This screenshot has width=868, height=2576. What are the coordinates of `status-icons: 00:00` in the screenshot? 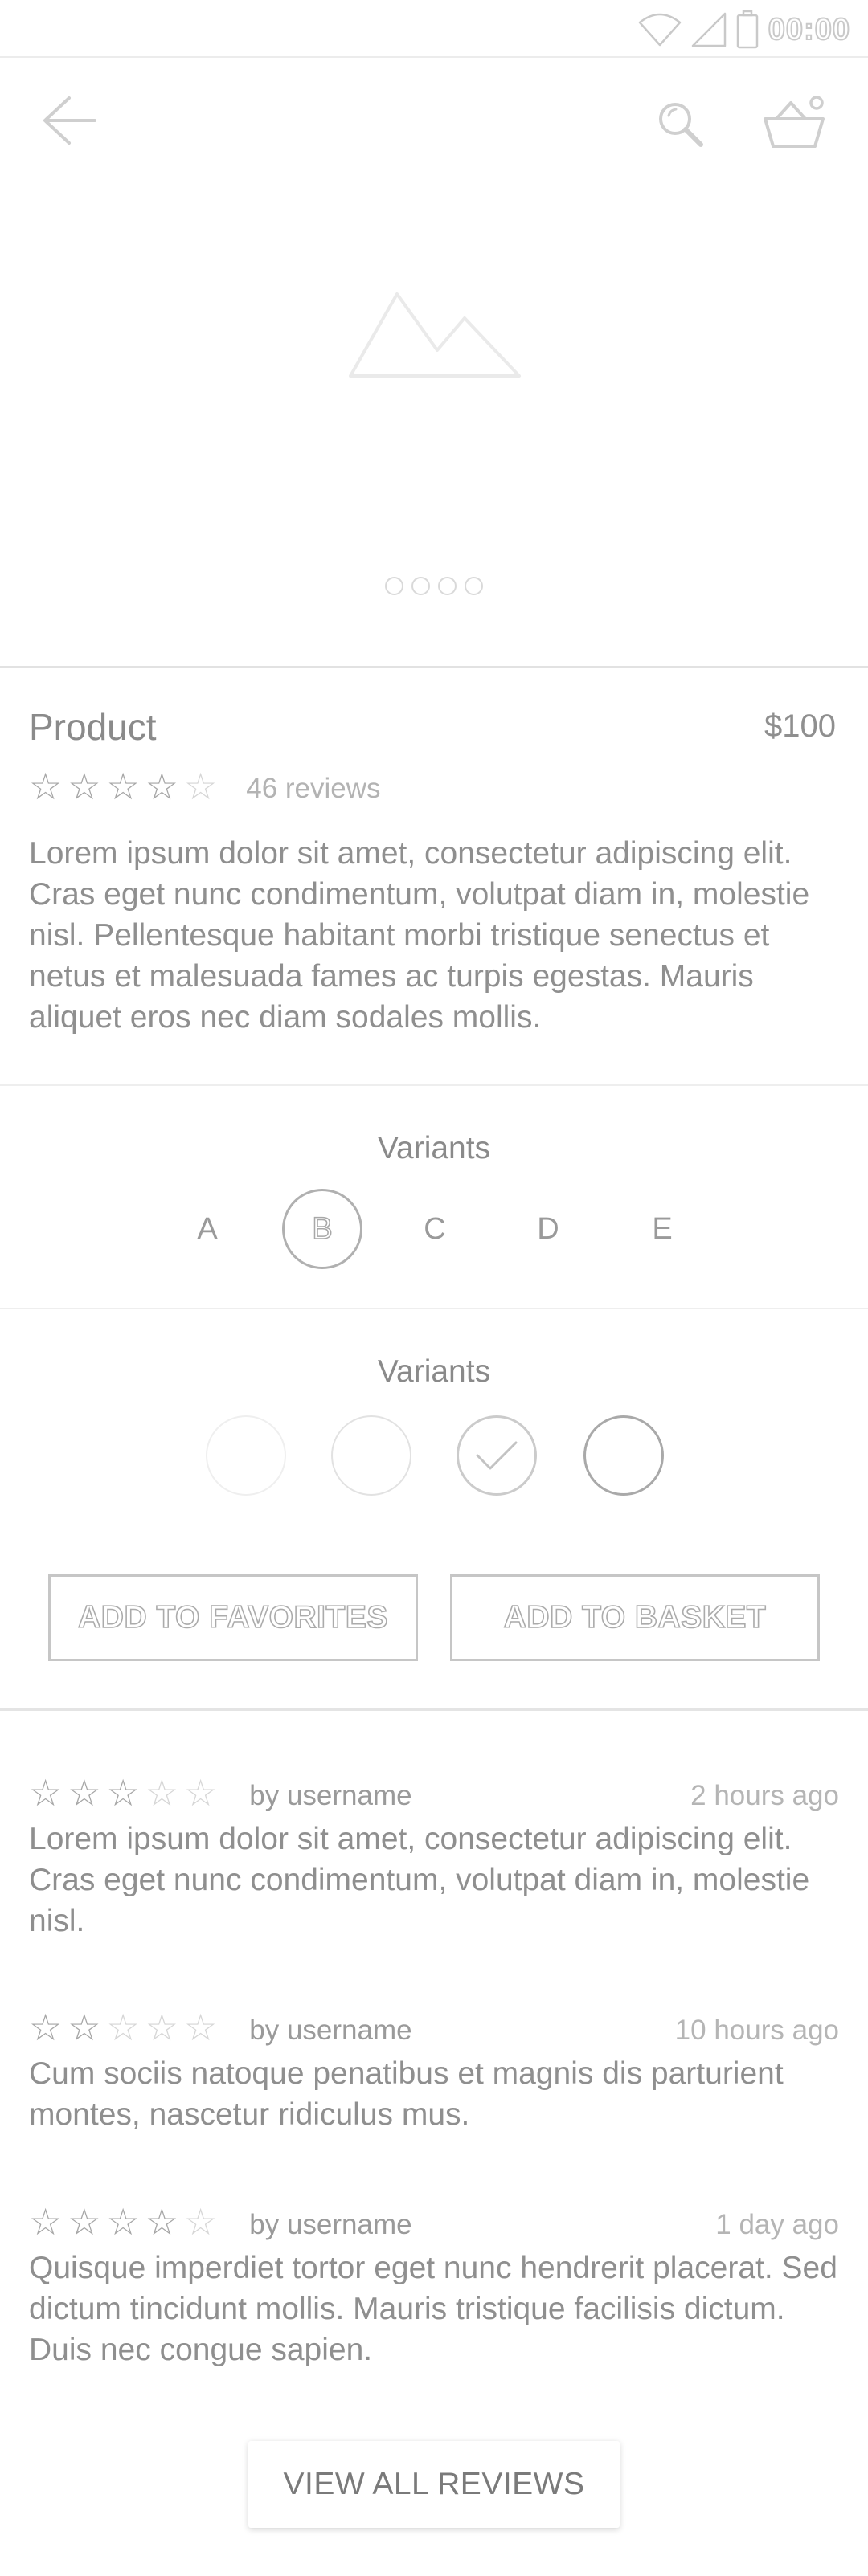 It's located at (744, 30).